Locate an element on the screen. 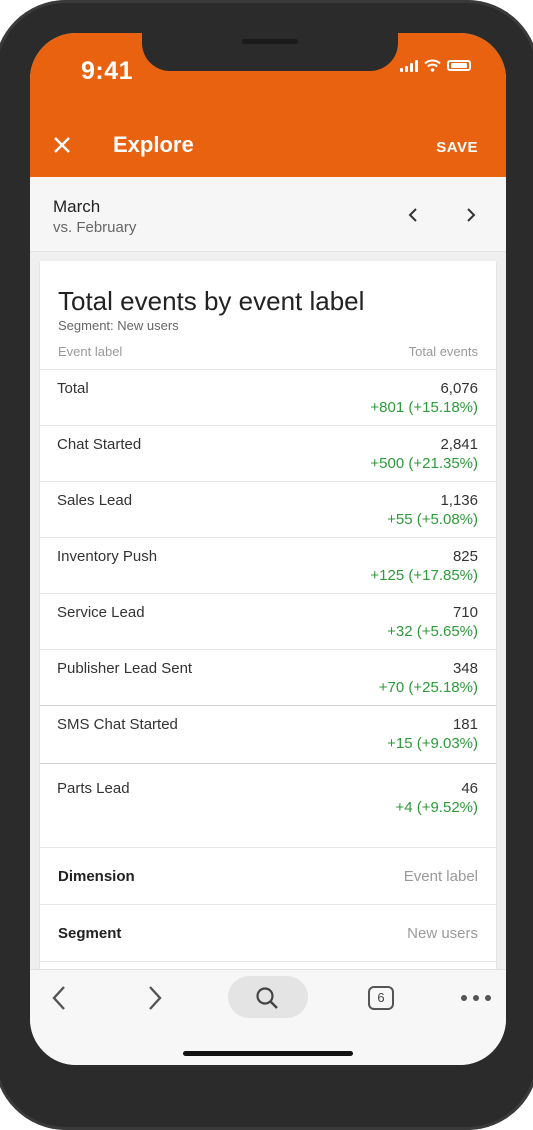 This screenshot has height=1130, width=533. segment-label: Segment is located at coordinates (90, 933).